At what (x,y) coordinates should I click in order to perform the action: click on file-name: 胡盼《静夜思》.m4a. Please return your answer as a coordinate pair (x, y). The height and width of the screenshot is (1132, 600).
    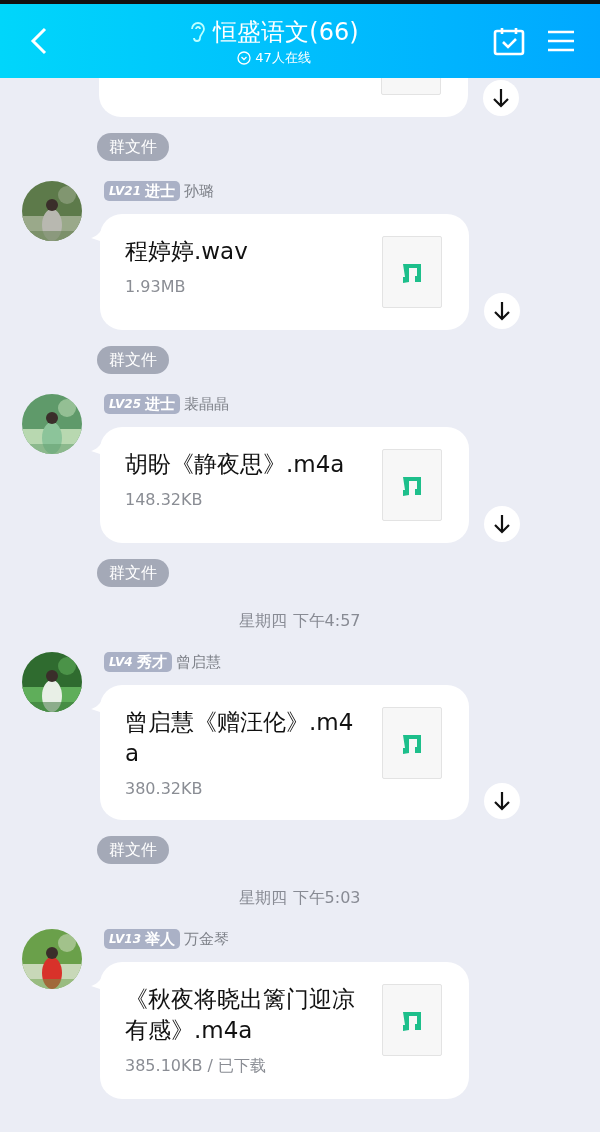
    Looking at the image, I should click on (235, 464).